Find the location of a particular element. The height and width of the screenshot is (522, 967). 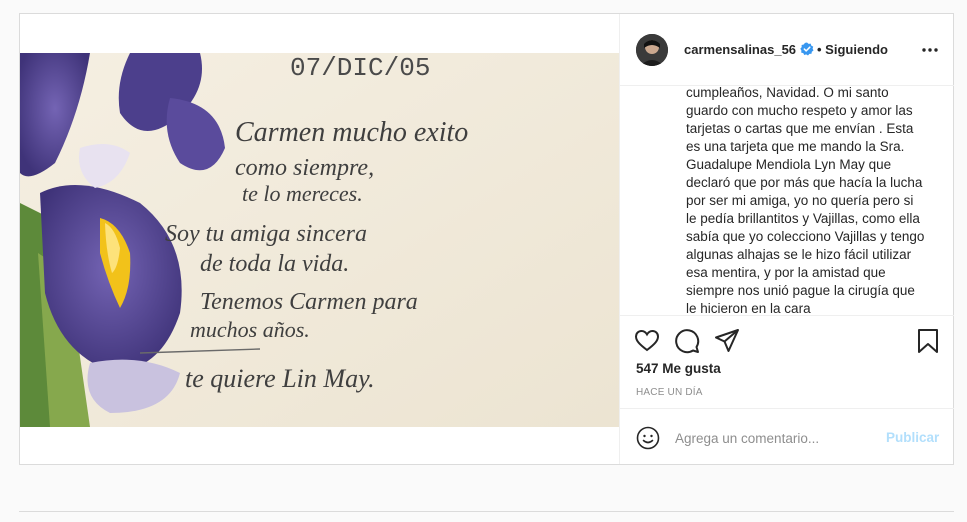

card-line-6: Tenemos Carmen para is located at coordinates (309, 302).